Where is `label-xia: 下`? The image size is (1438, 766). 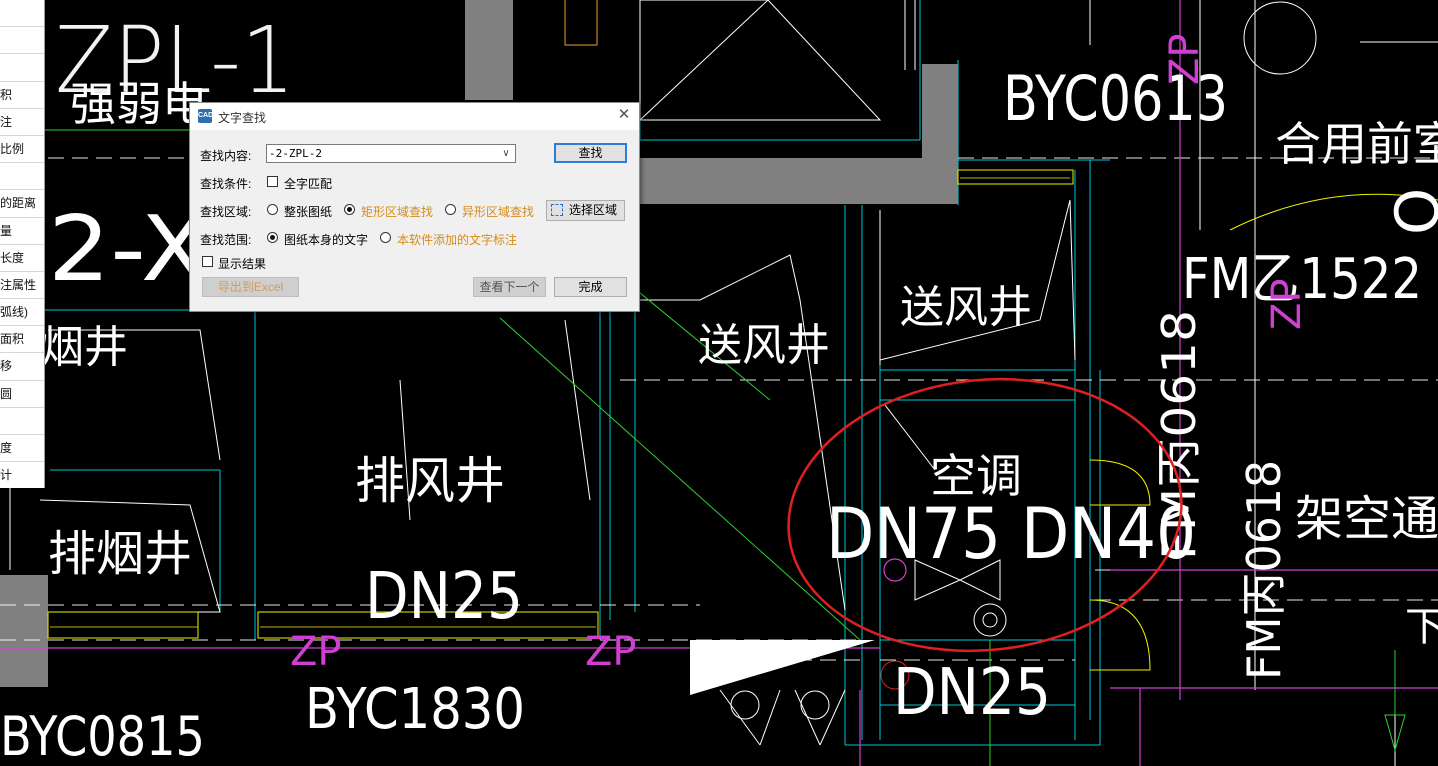 label-xia: 下 is located at coordinates (1421, 627).